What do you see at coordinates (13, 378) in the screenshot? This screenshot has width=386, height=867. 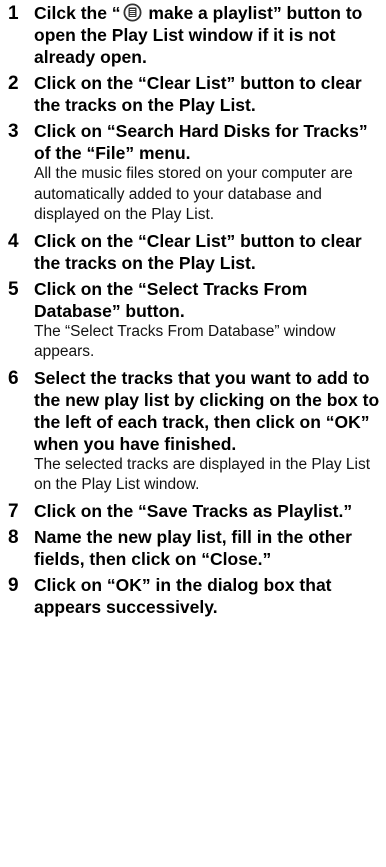 I see `step-number: 6` at bounding box center [13, 378].